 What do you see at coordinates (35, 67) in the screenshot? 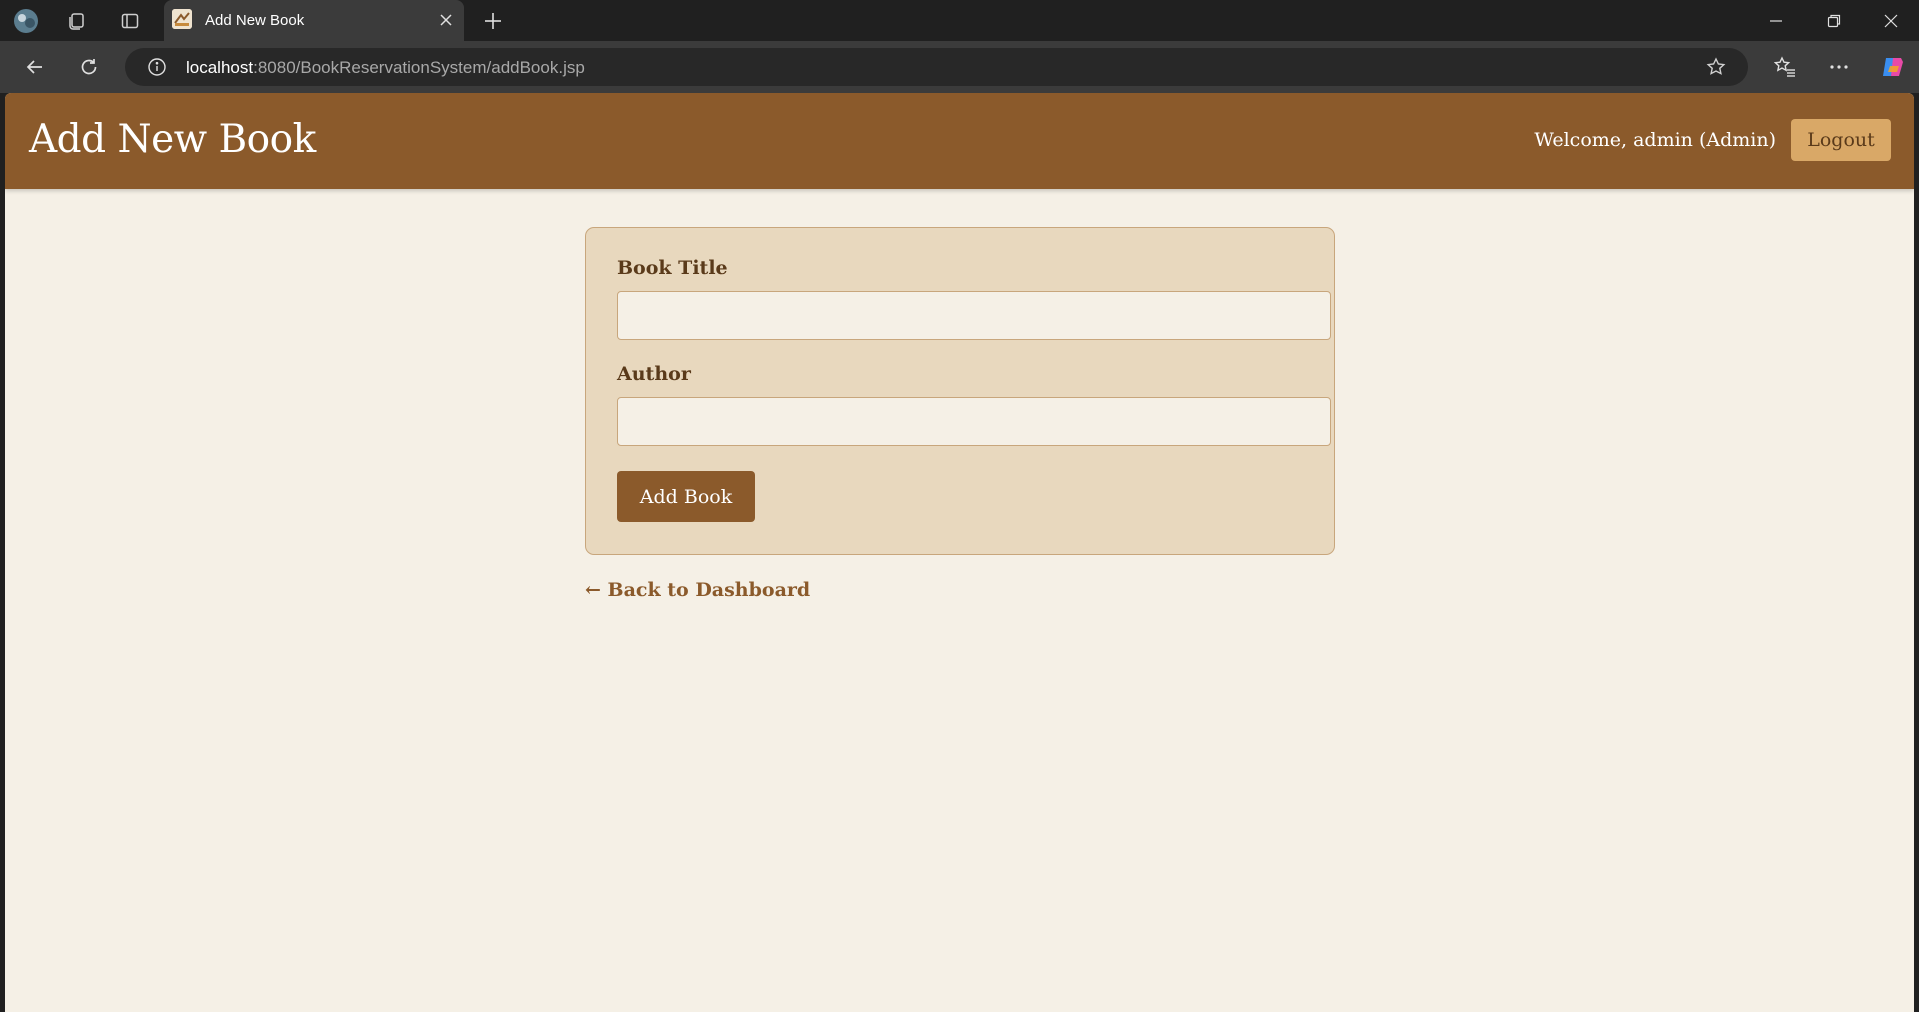
I see `back-arrow-icon` at bounding box center [35, 67].